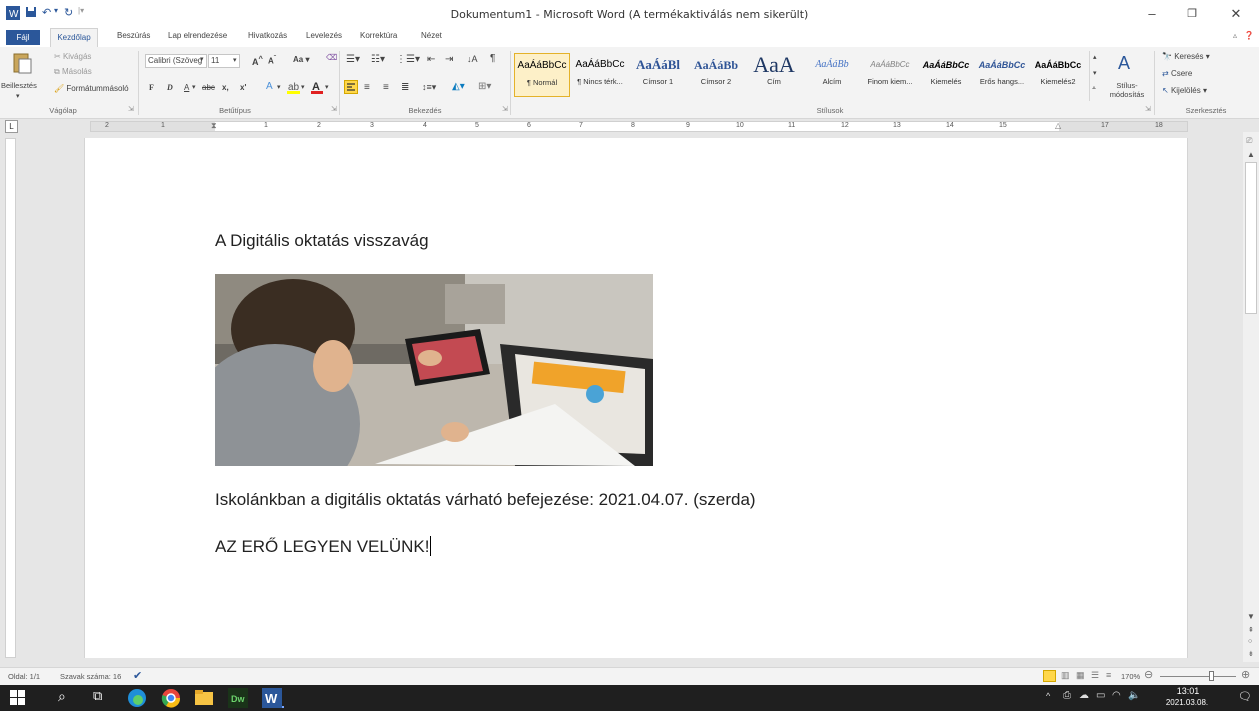 This screenshot has width=1259, height=711. Describe the element at coordinates (1058, 75) in the screenshot. I see `style-strong: AaÁáBbCc Kiemelés2` at that location.